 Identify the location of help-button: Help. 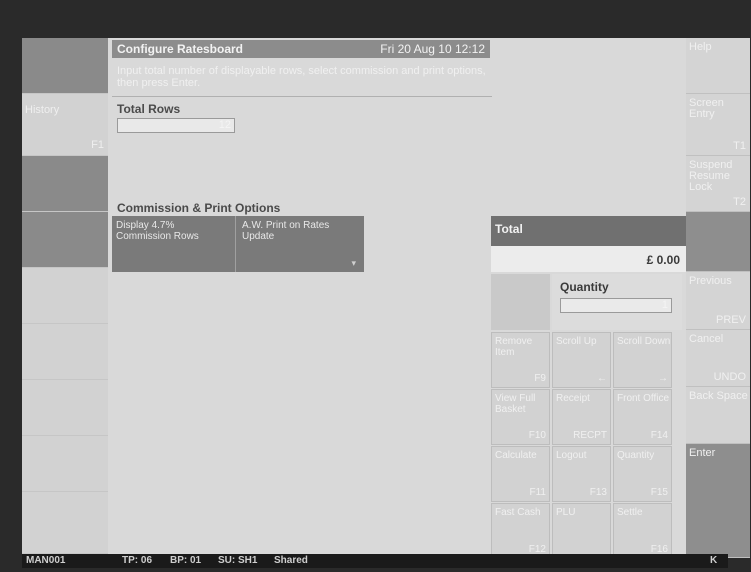
(718, 66).